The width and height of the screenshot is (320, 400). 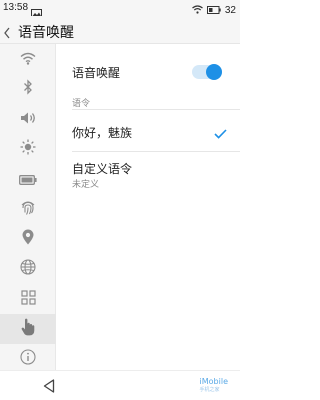 I want to click on sidebar-item-sound, so click(x=28, y=119).